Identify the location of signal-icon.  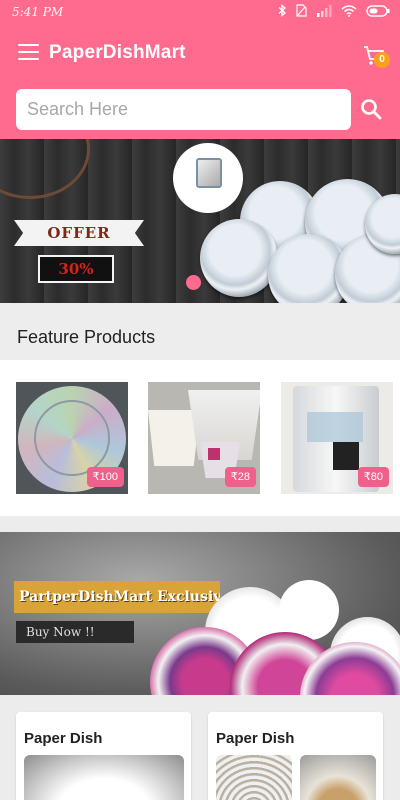
(324, 10).